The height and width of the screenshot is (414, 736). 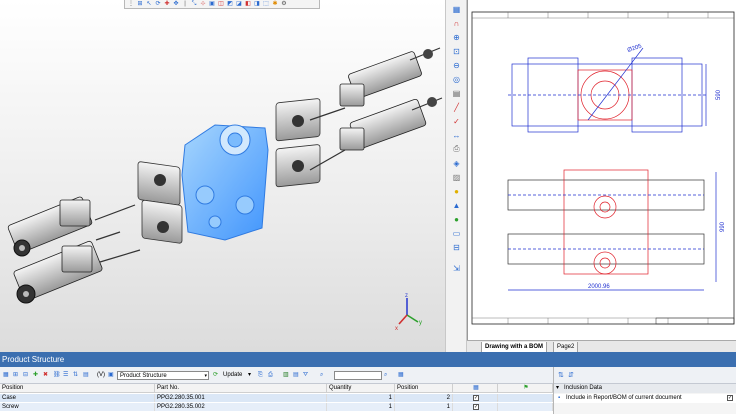 I want to click on layer-icon: ▤, so click(x=456, y=93).